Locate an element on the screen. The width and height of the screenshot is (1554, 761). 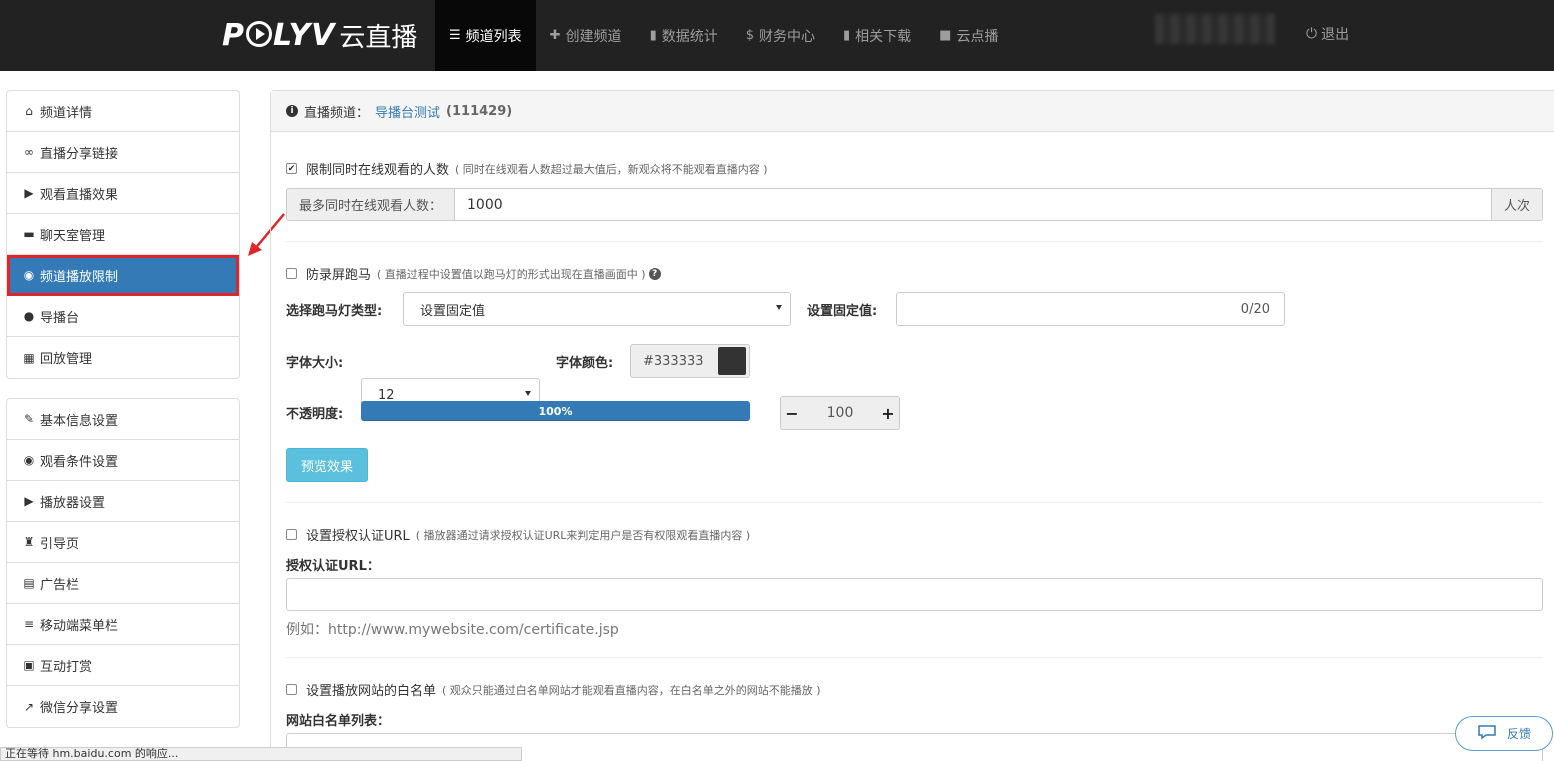
sidebar-item-group1-5: ● 导播台 is located at coordinates (123, 316).